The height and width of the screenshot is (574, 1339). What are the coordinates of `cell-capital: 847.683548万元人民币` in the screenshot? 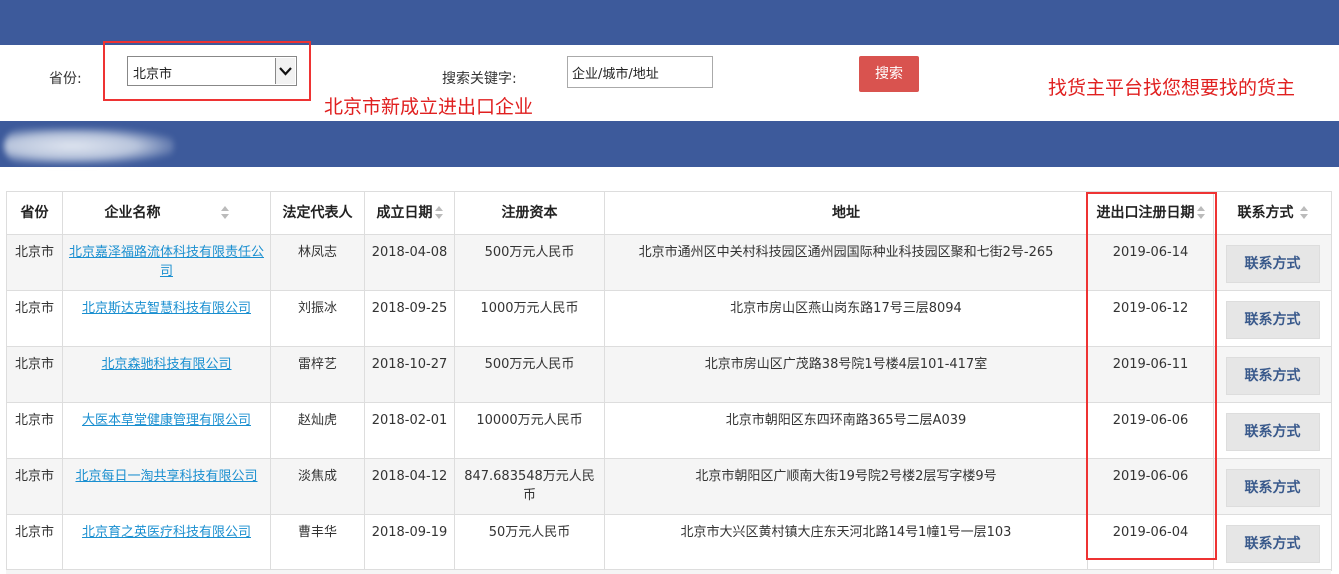 It's located at (529, 486).